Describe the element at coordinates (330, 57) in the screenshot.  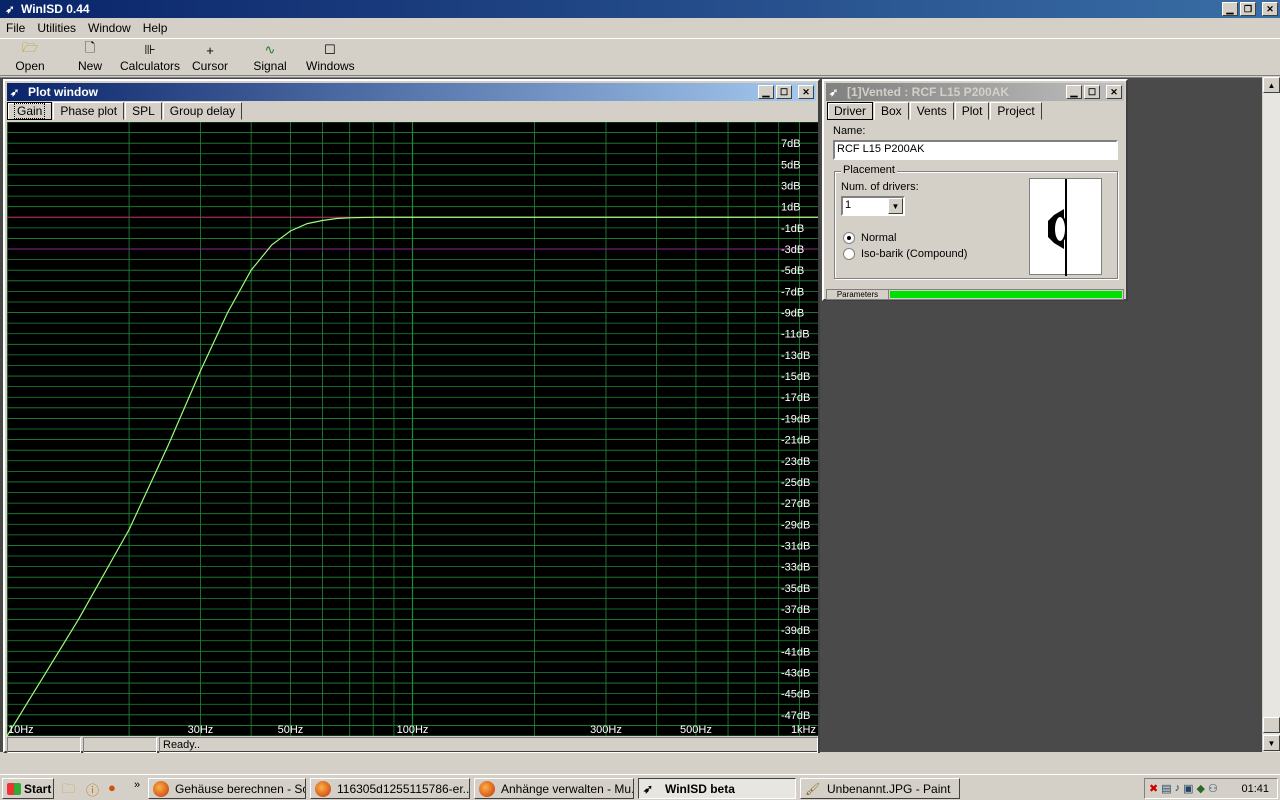
I see `windows-button: ☐ Windows` at that location.